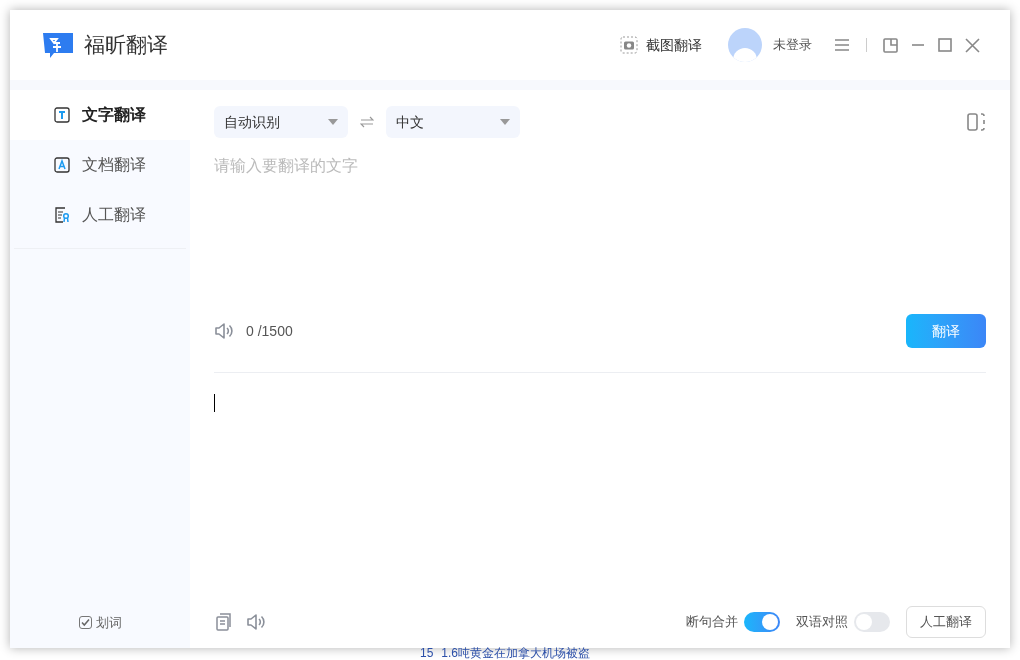 Image resolution: width=1020 pixels, height=660 pixels. Describe the element at coordinates (945, 45) in the screenshot. I see `maximize-icon` at that location.